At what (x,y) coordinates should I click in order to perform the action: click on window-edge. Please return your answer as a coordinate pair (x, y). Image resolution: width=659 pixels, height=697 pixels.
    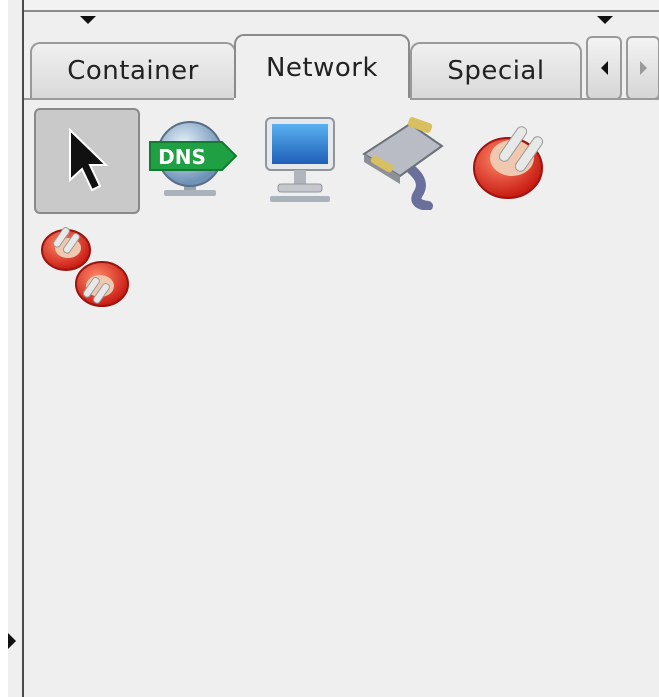
    Looking at the image, I should click on (4, 348).